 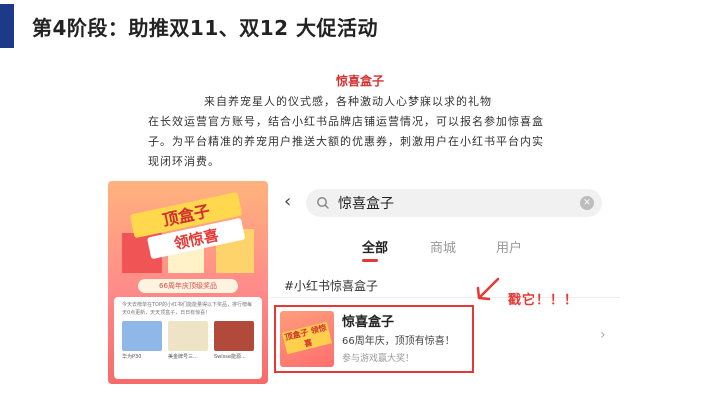 I want to click on search-result-card: 顶盒子 领惊喜 惊喜盒子 66周年庆，顶顶有惊喜！ 参与游戏赢大奖！, so click(x=374, y=339).